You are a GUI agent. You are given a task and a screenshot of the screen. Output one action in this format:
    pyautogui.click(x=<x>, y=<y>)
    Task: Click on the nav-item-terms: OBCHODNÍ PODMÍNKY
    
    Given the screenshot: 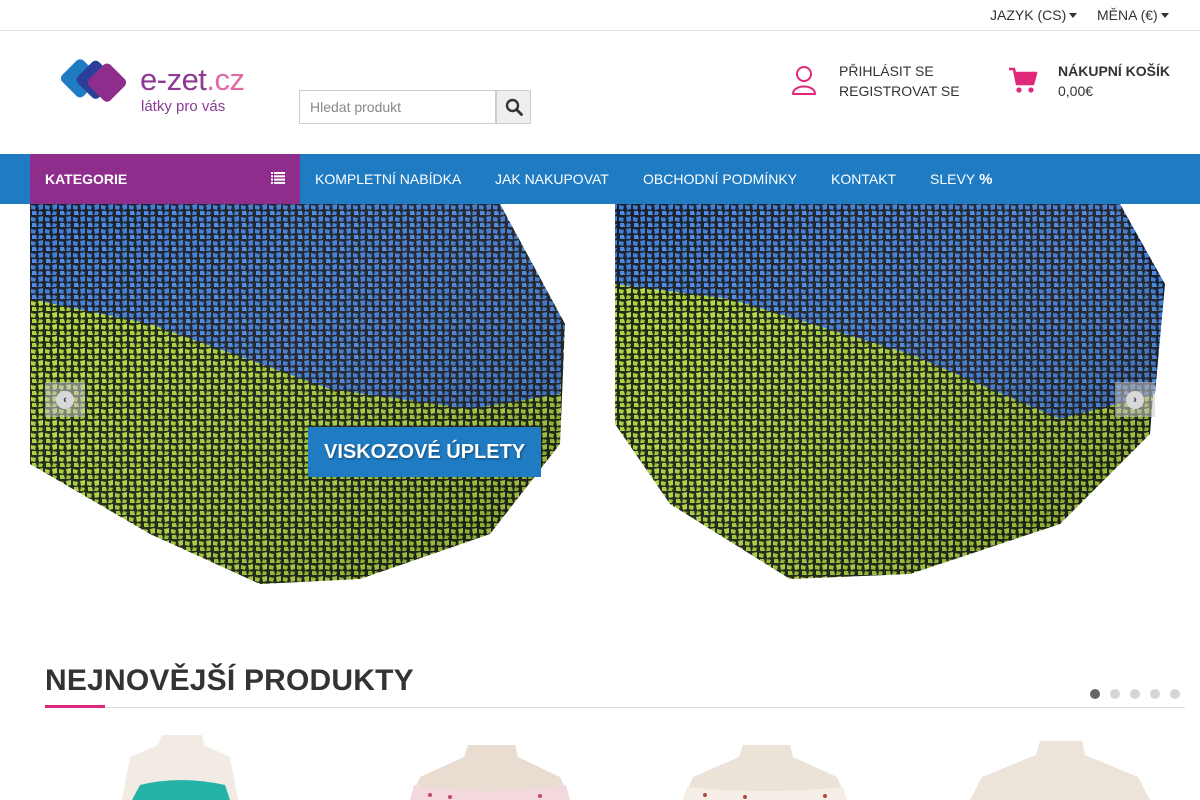 What is the action you would take?
    pyautogui.click(x=720, y=179)
    